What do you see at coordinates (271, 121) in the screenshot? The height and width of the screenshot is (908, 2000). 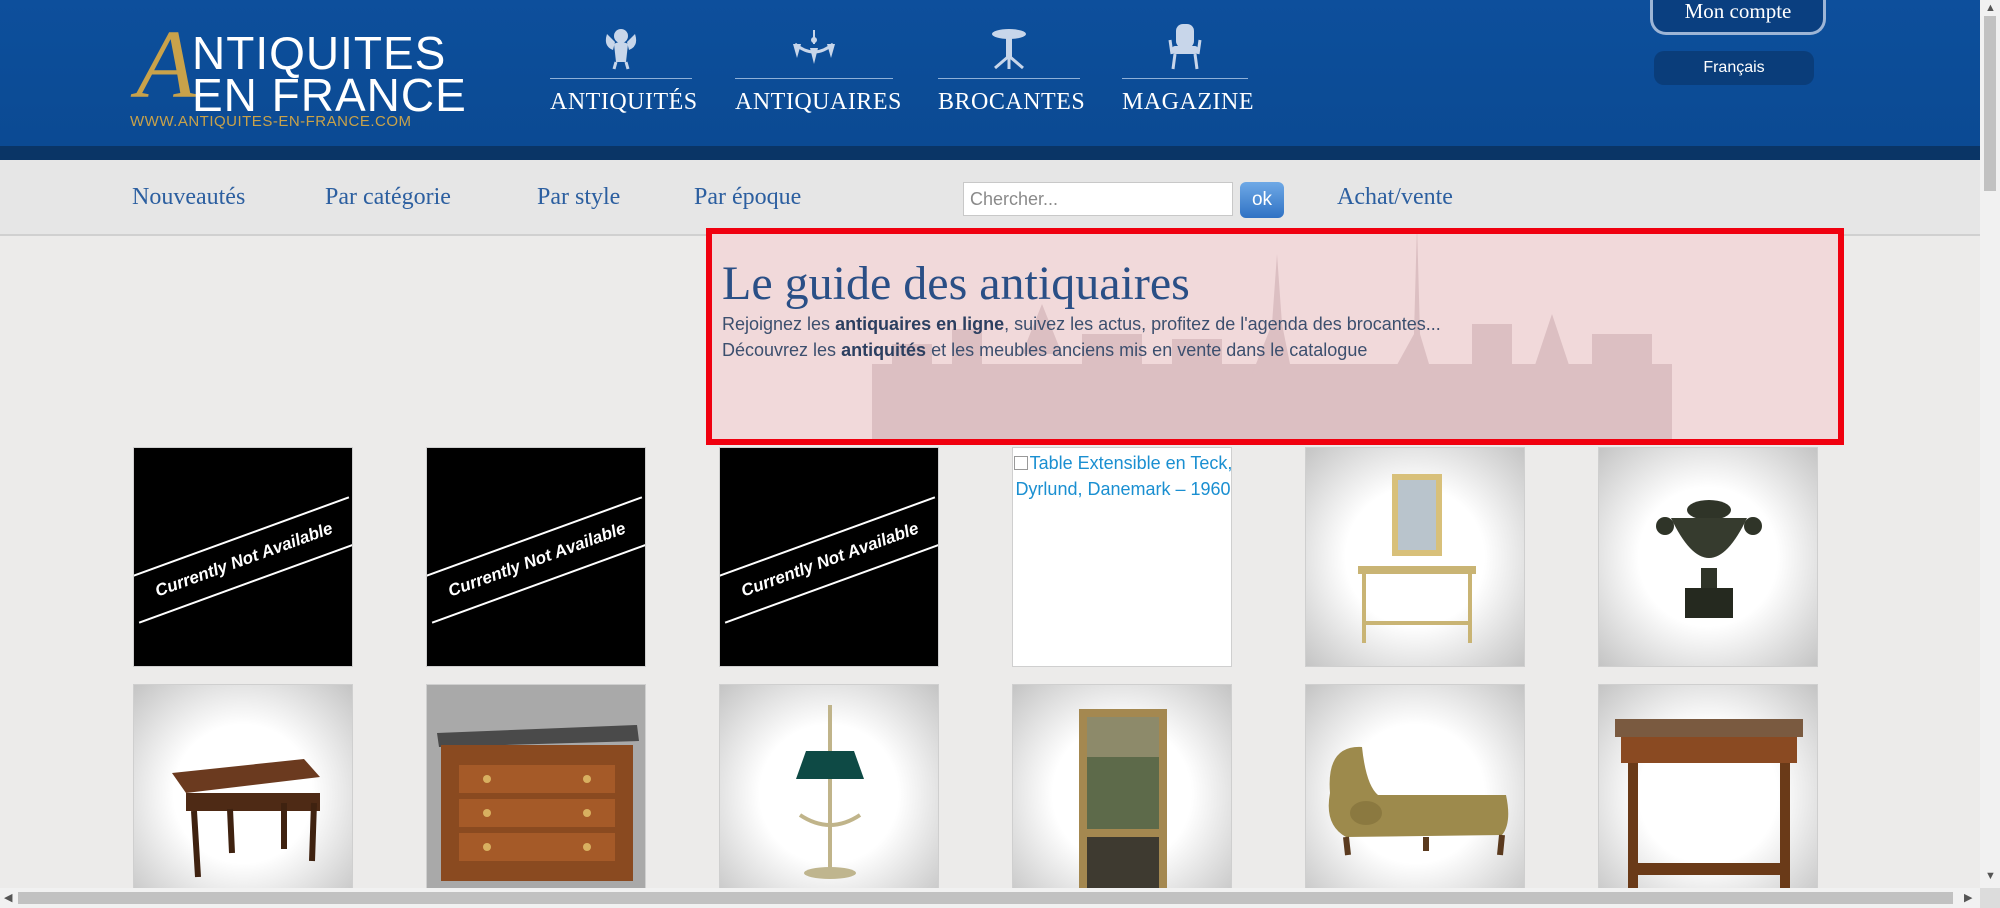 I see `logo-url: WWW.ANTIQUITES-EN-FRANCE.COM` at bounding box center [271, 121].